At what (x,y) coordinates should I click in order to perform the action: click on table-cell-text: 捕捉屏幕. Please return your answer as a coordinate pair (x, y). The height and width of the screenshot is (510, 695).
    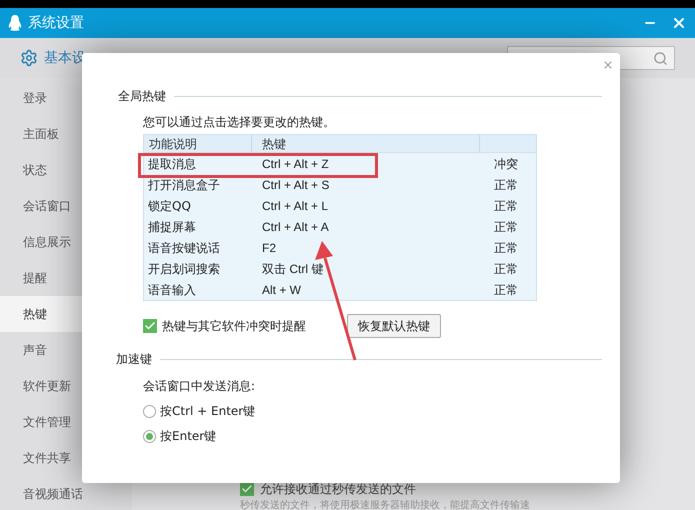
    Looking at the image, I should click on (172, 227).